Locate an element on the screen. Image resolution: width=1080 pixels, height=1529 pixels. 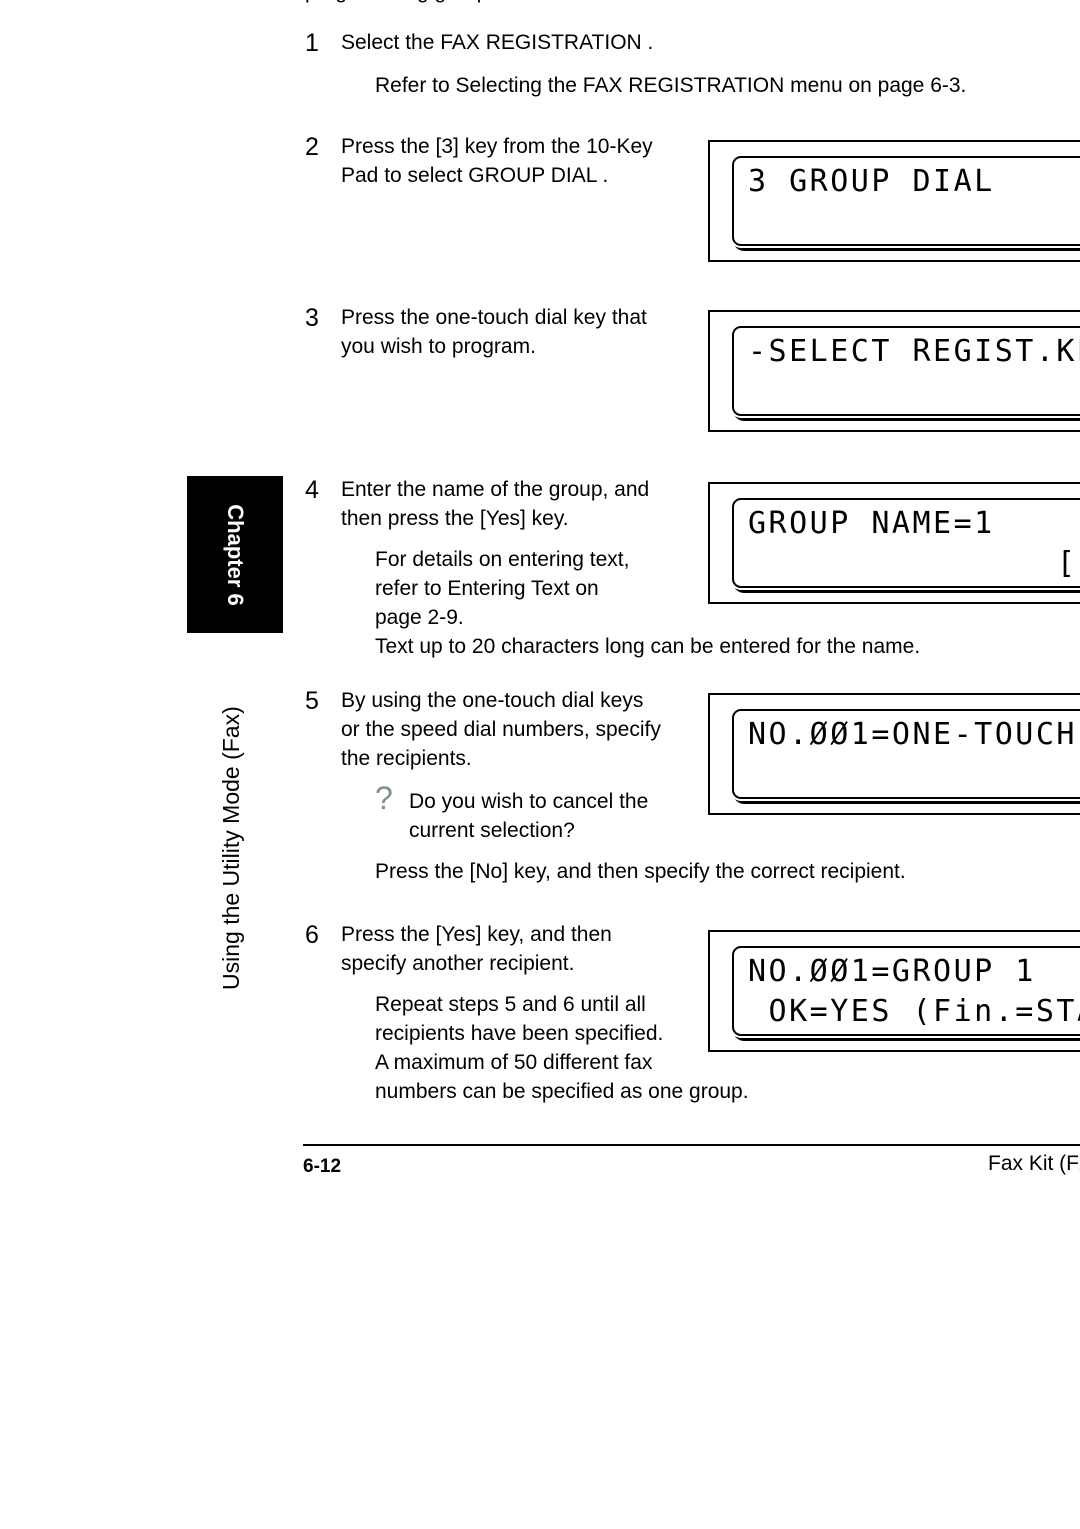
lcd-line-1: NO.ØØ1=GROUP 1 is located at coordinates (892, 971).